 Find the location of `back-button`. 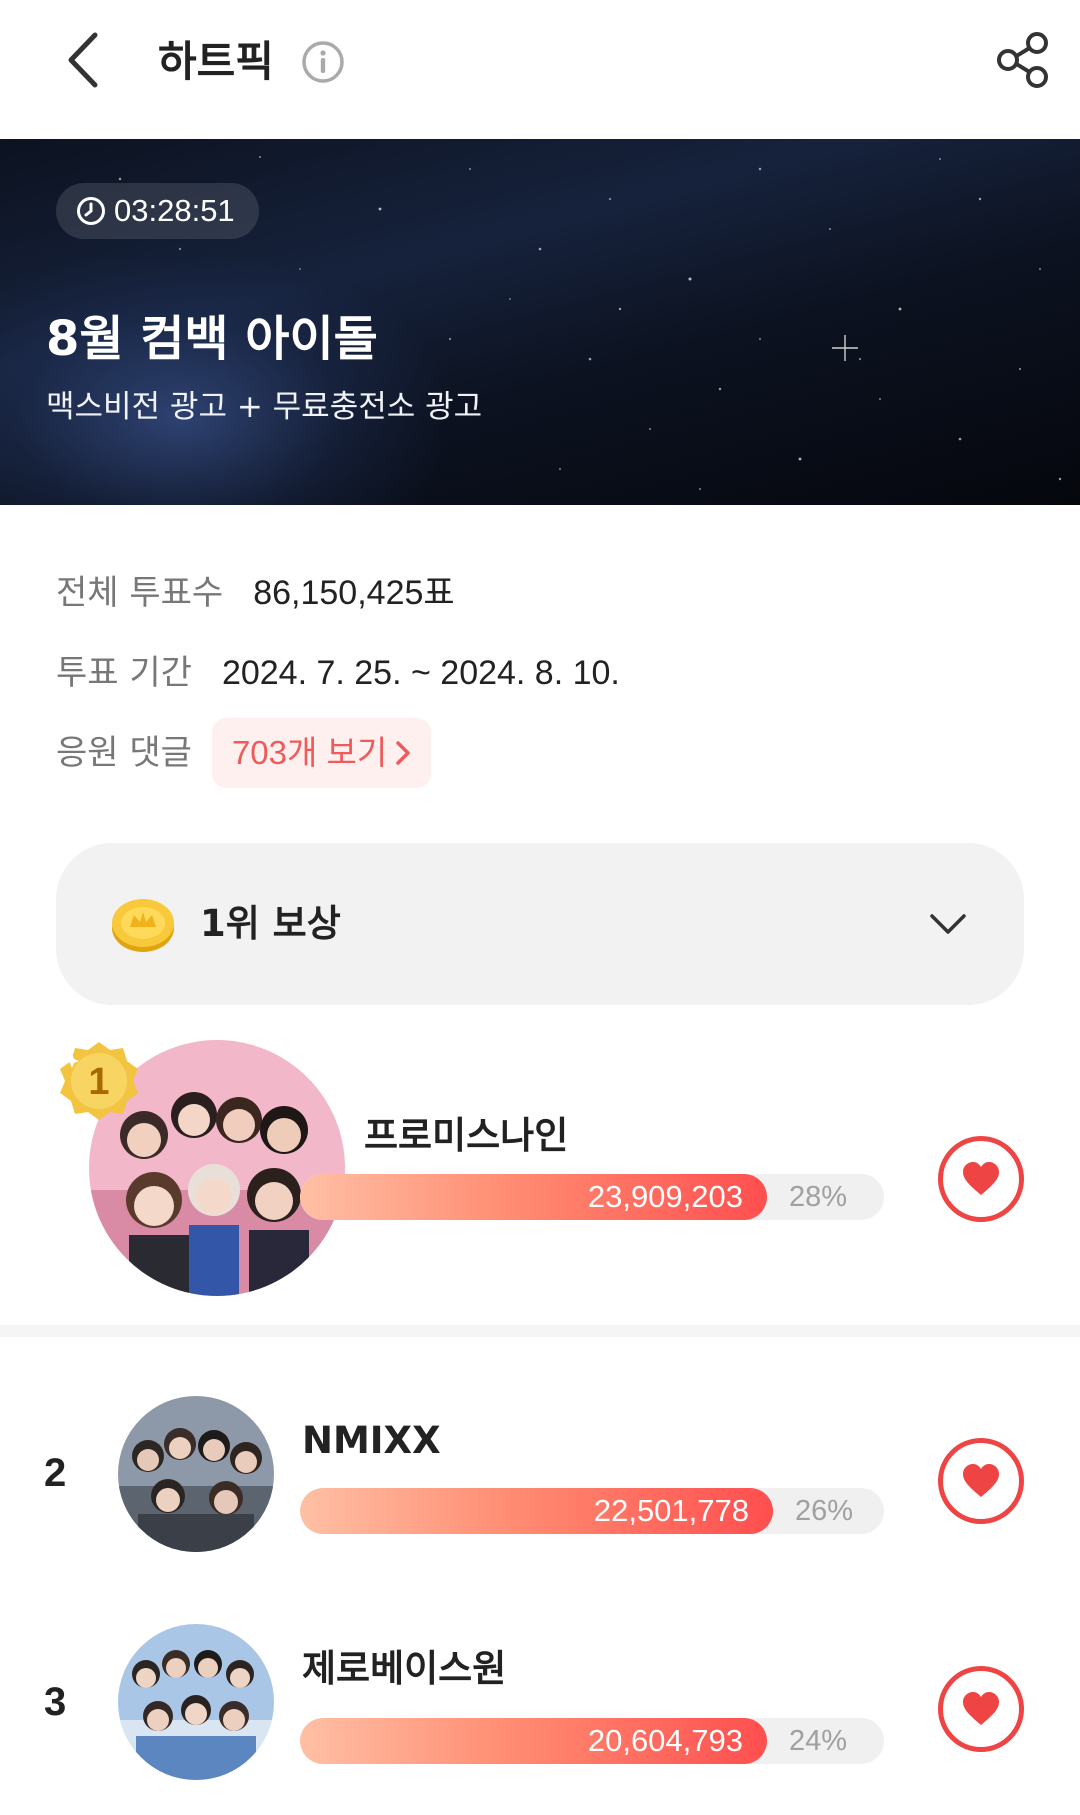

back-button is located at coordinates (82, 60).